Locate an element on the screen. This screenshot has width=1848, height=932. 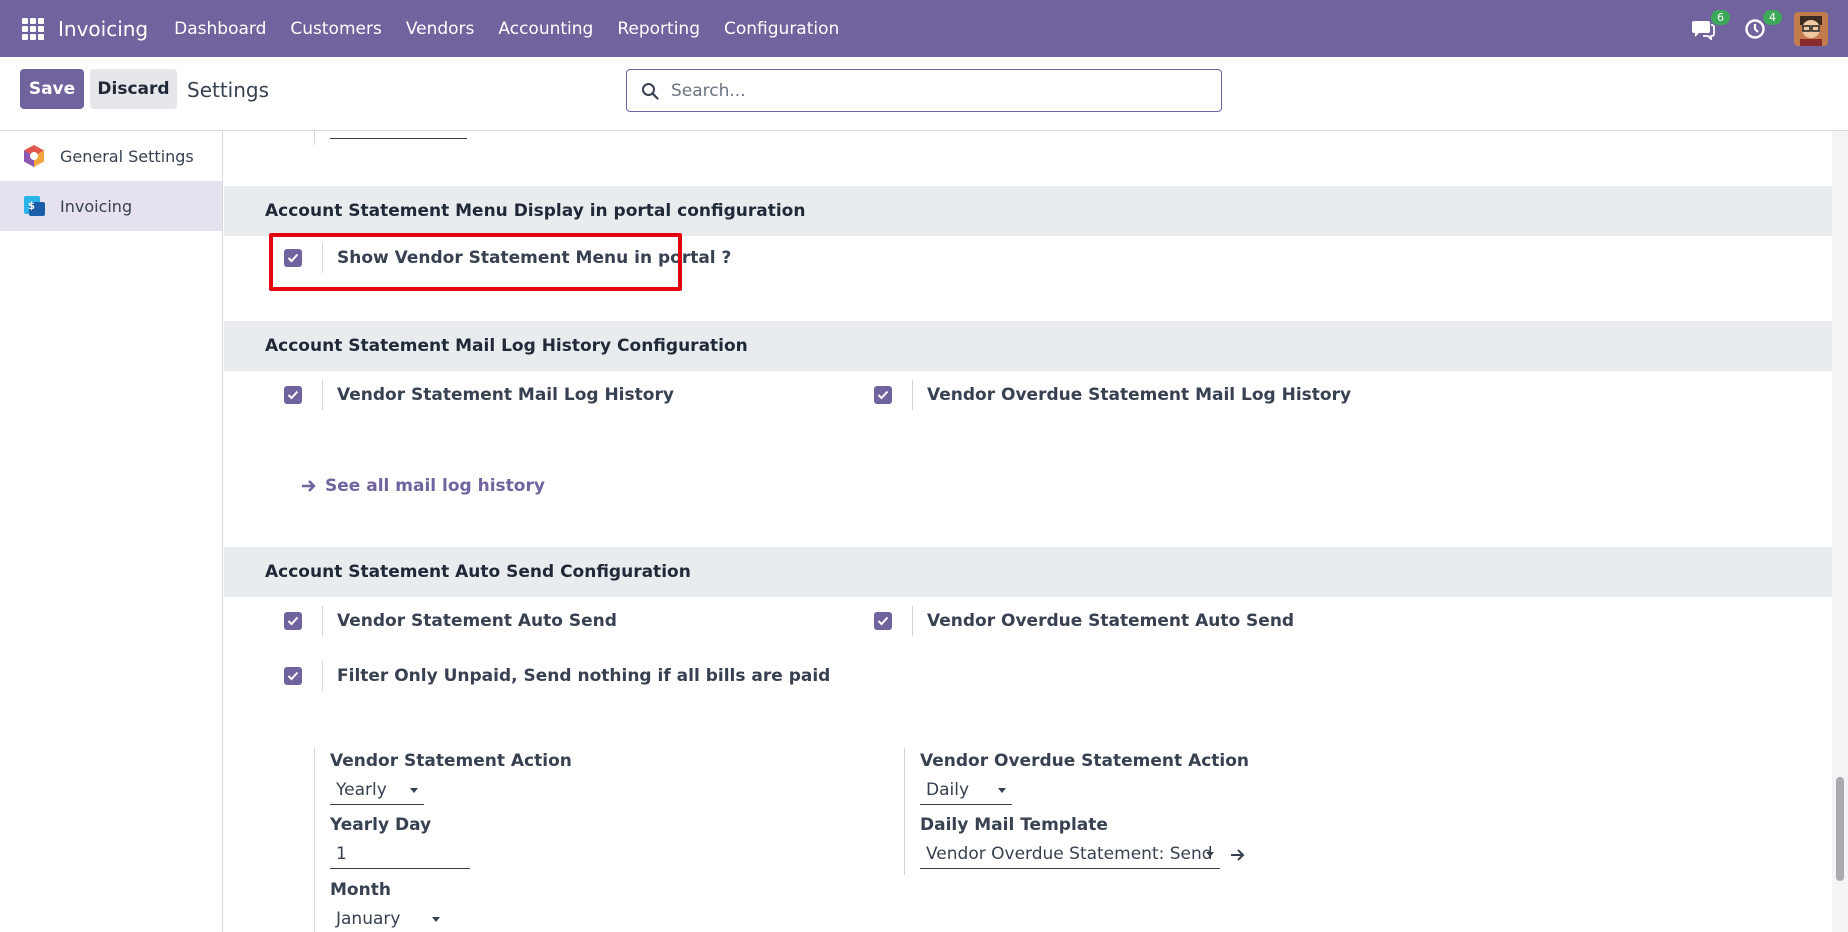
arrow-right-icon is located at coordinates (309, 486).